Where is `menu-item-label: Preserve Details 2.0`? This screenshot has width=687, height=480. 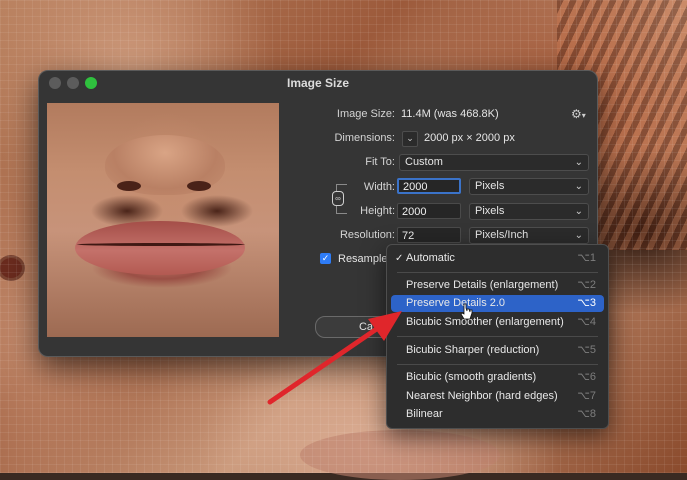 menu-item-label: Preserve Details 2.0 is located at coordinates (456, 303).